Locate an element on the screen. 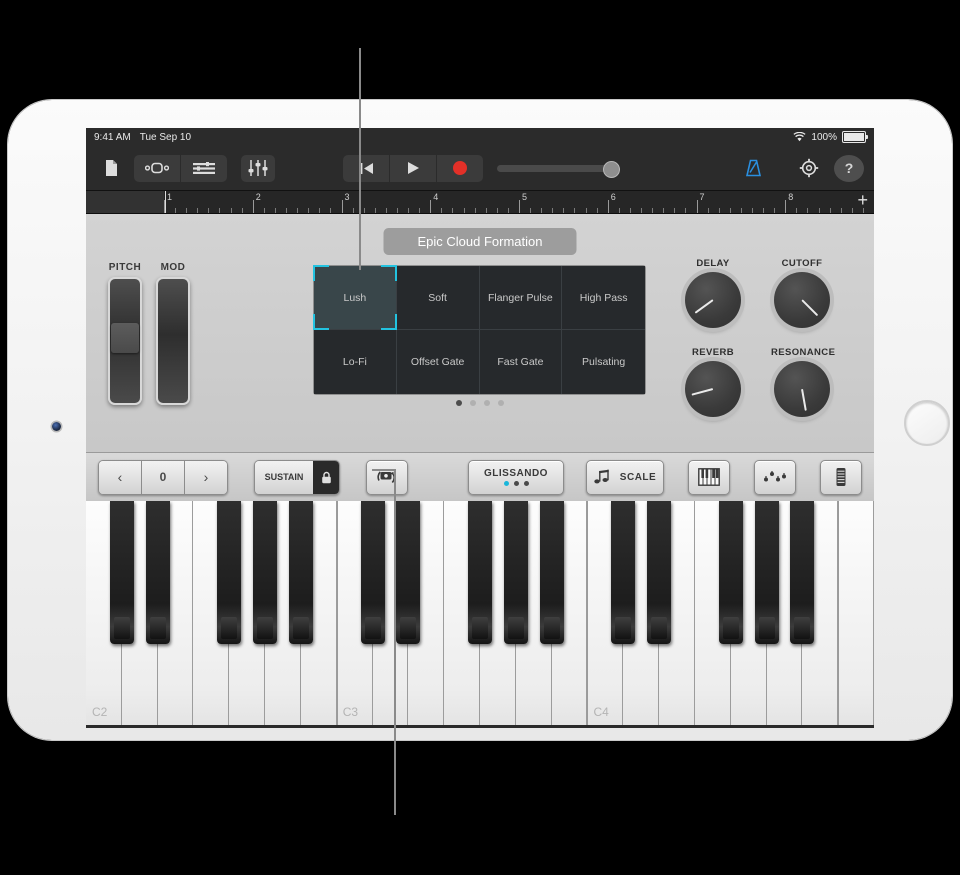  ruler-bar-number: 2 is located at coordinates (258, 197).